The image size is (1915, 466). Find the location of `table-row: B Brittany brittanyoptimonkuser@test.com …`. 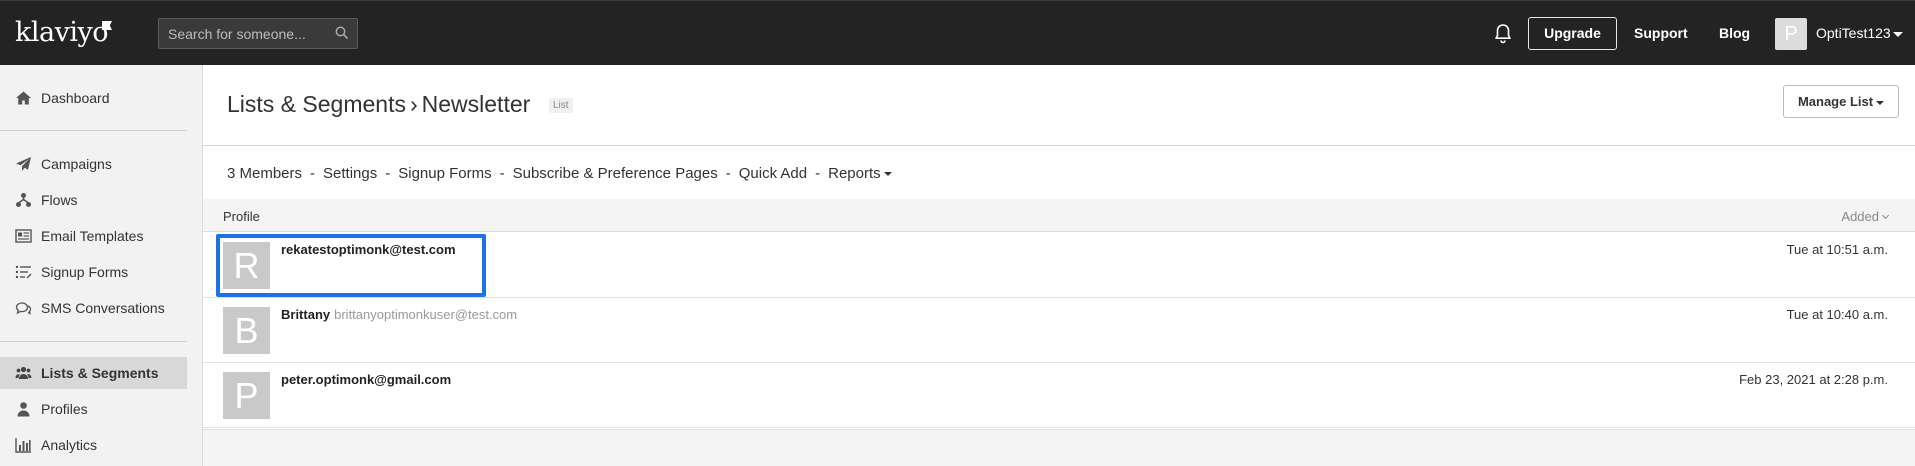

table-row: B Brittany brittanyoptimonkuser@test.com … is located at coordinates (1059, 330).